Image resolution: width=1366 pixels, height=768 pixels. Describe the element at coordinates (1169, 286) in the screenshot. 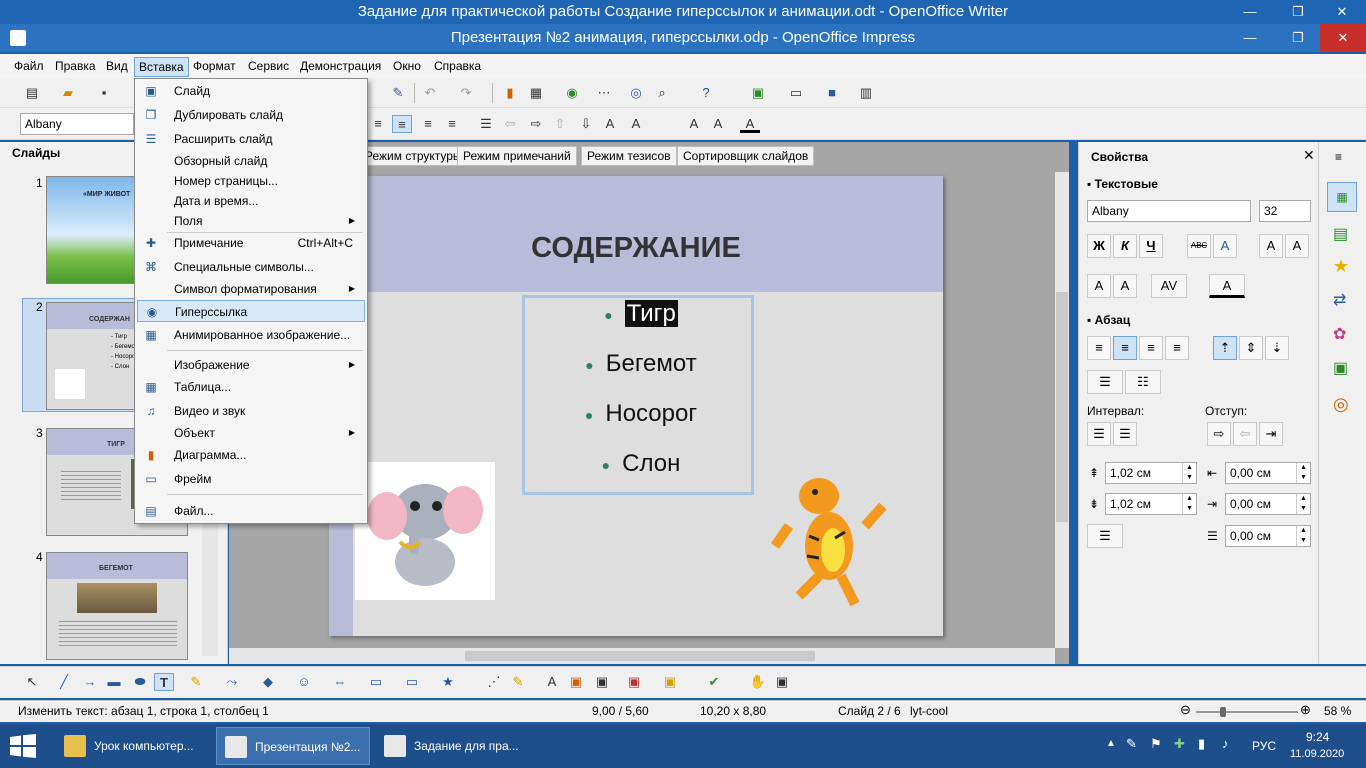

I see `char-spacing-icon: AV` at that location.